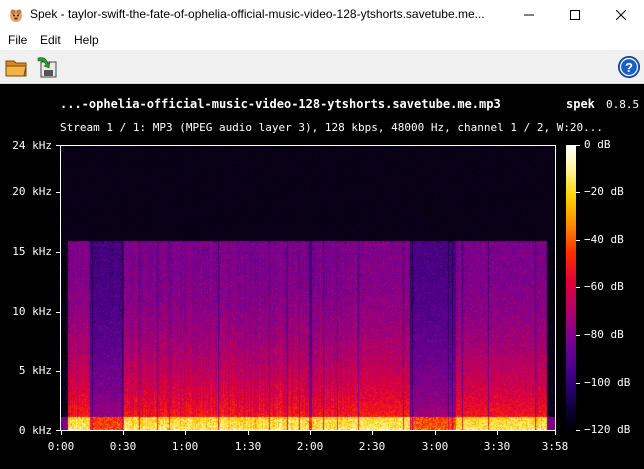  I want to click on colorbar-label: −60 dB, so click(604, 286).